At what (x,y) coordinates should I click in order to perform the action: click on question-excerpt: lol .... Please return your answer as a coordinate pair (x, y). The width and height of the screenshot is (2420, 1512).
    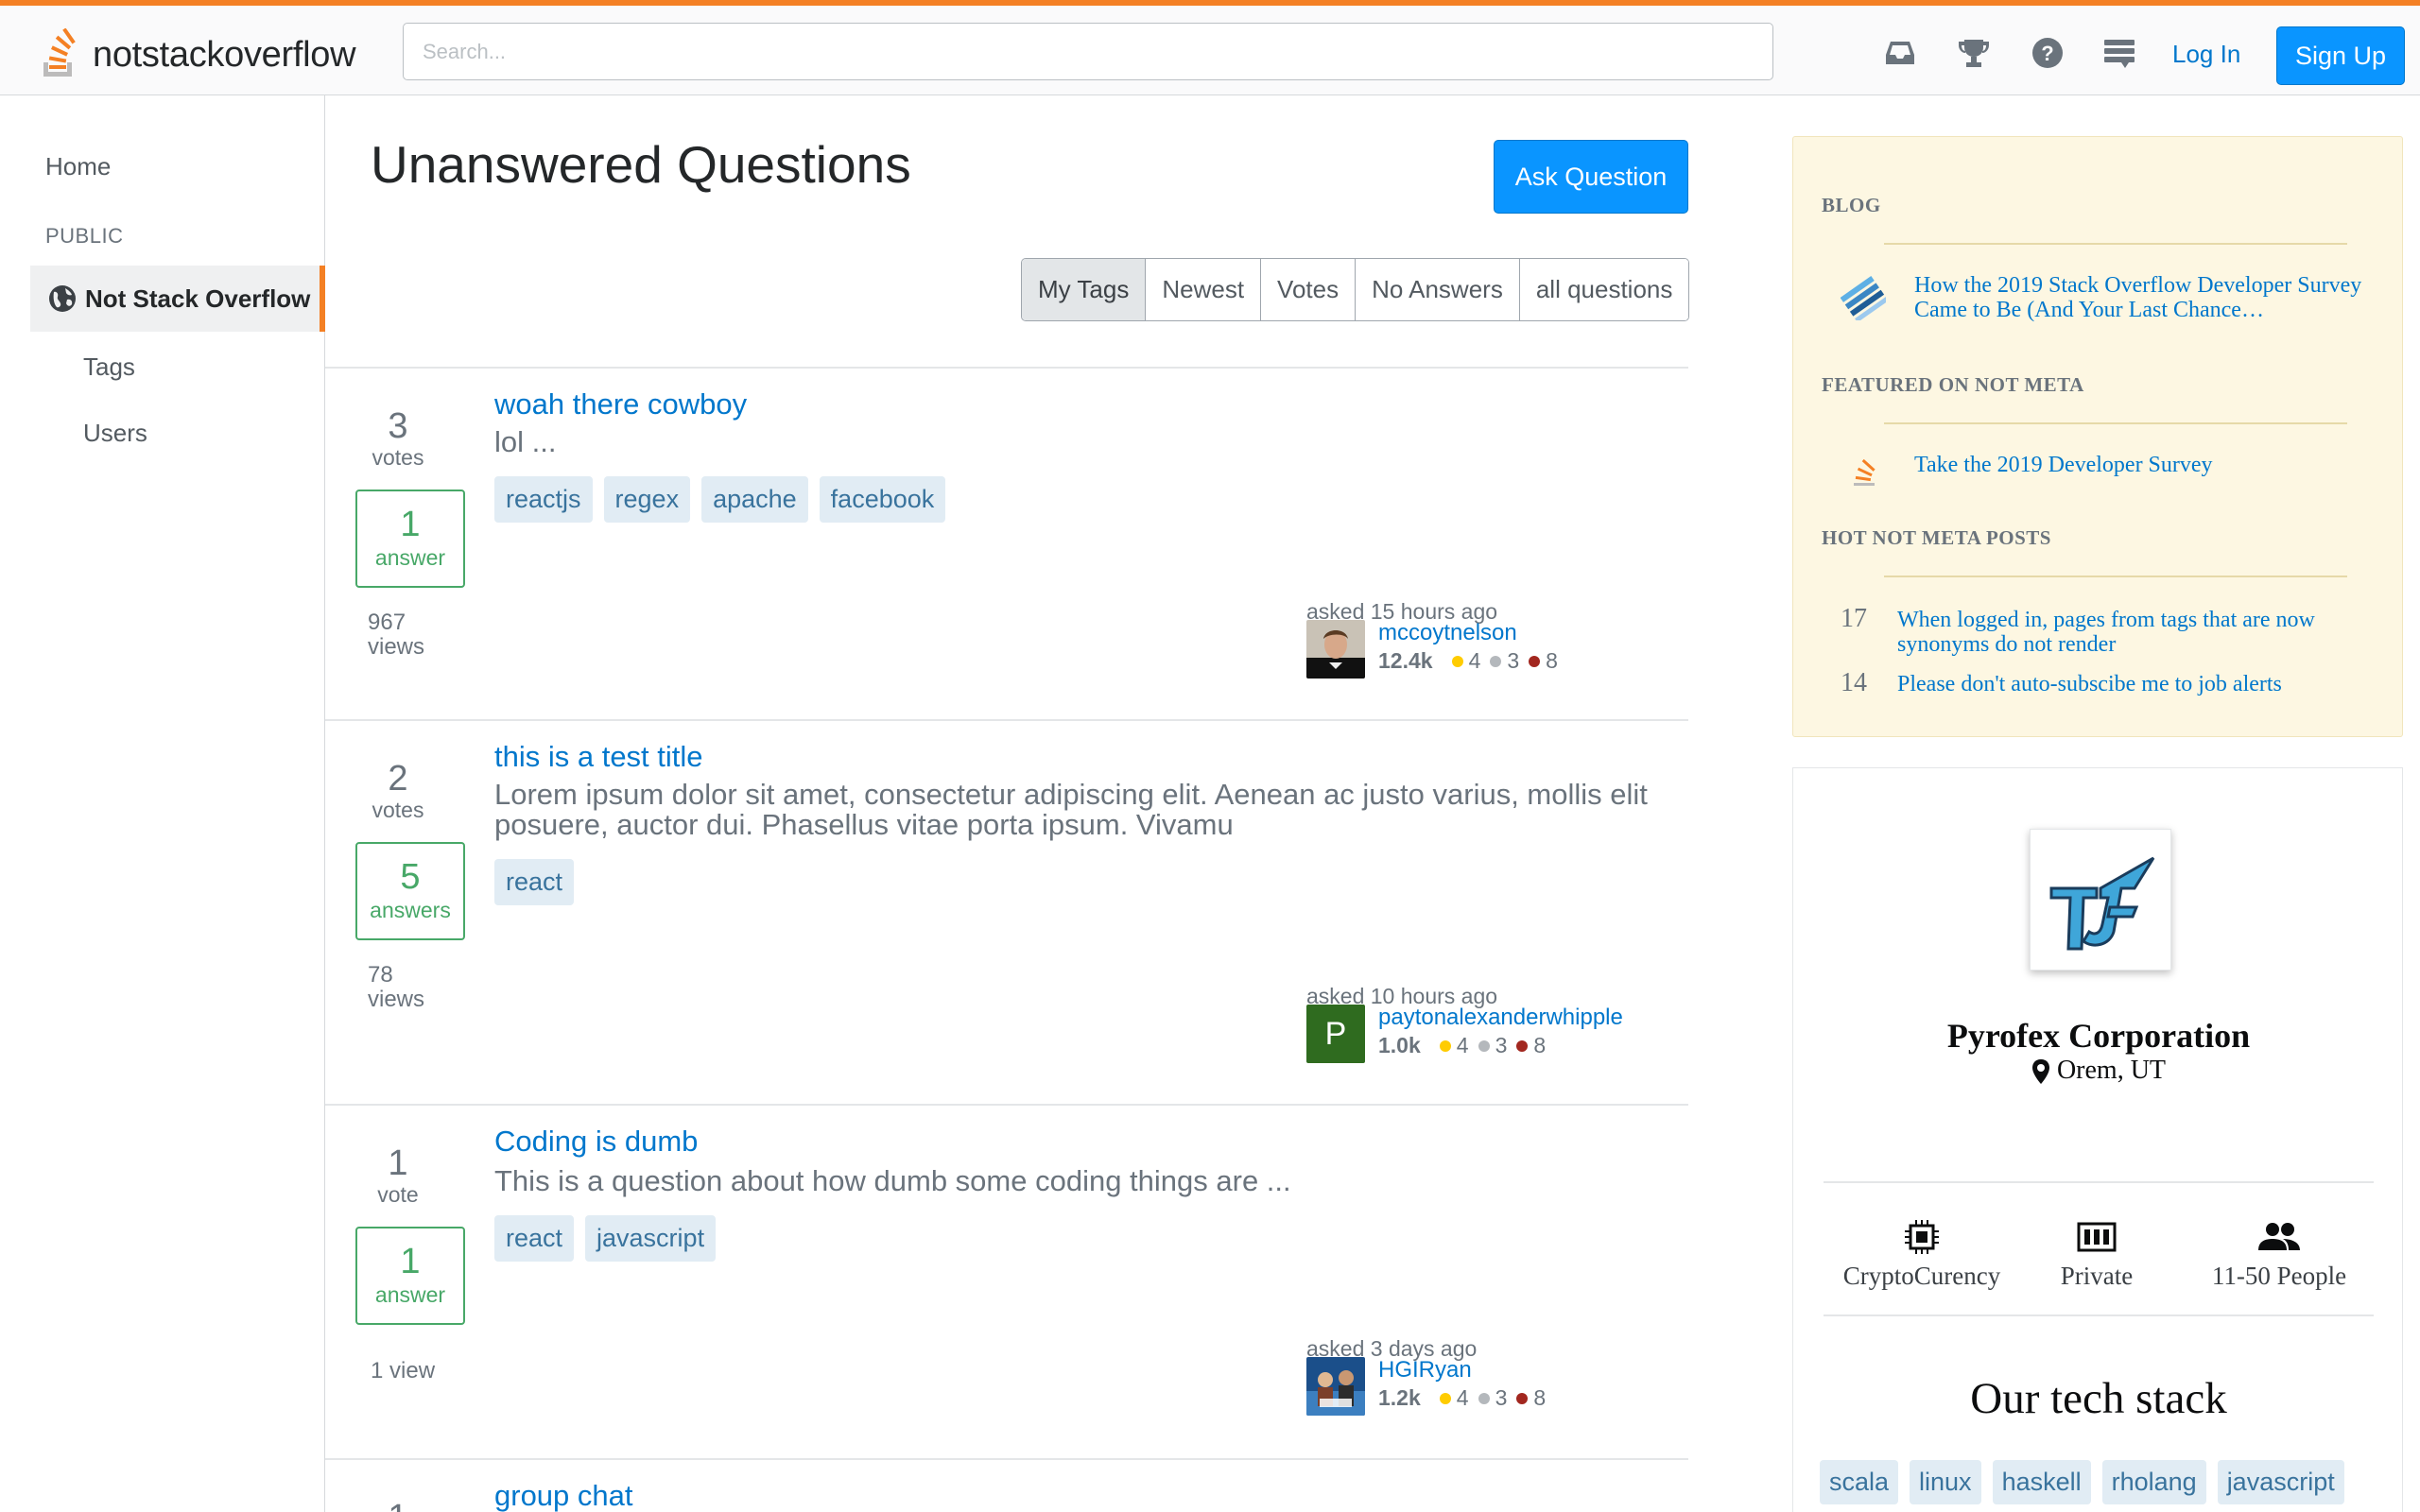
    Looking at the image, I should click on (525, 441).